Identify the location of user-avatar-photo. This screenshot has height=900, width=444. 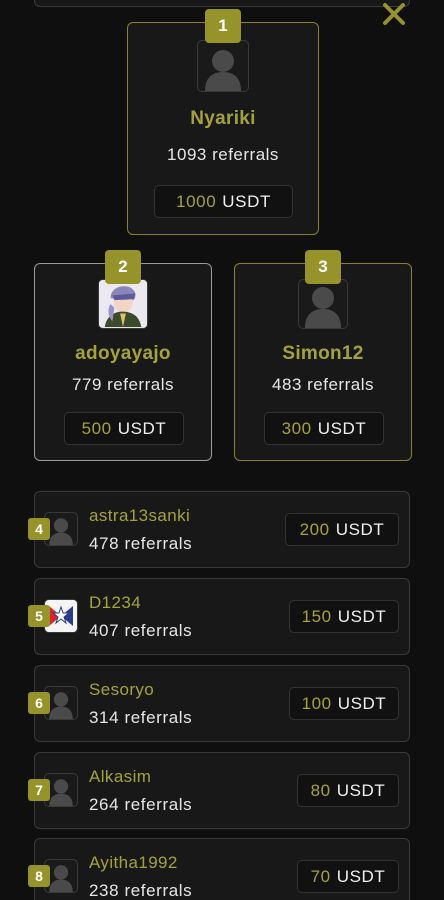
(123, 304).